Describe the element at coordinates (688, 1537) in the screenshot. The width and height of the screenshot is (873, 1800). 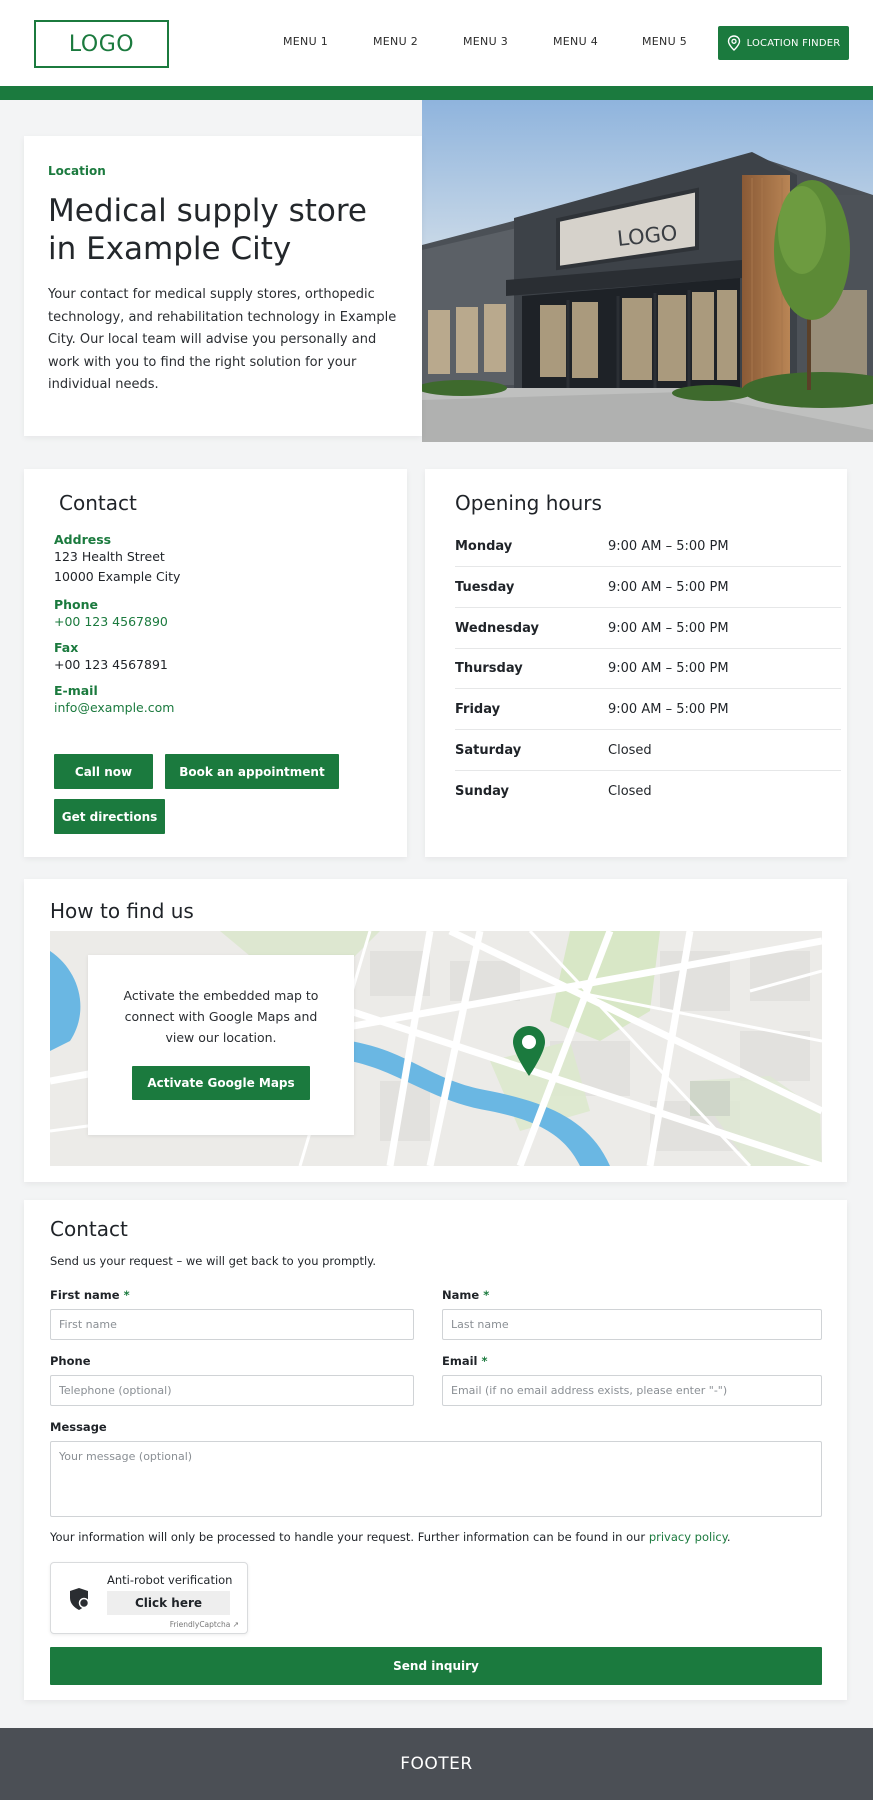
I see `privacy-policy-link: privacy policy` at that location.